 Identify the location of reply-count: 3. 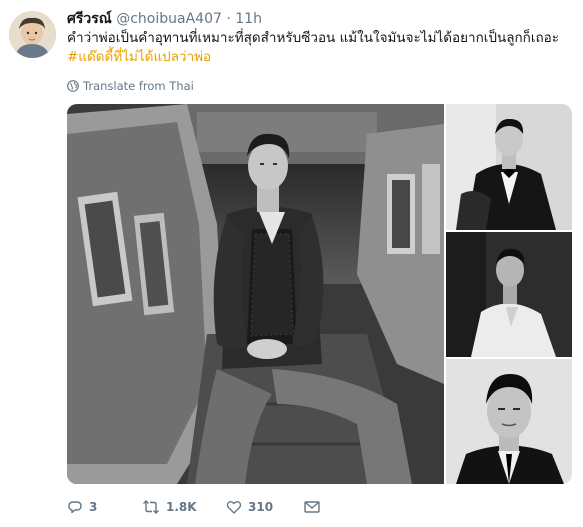
(93, 507).